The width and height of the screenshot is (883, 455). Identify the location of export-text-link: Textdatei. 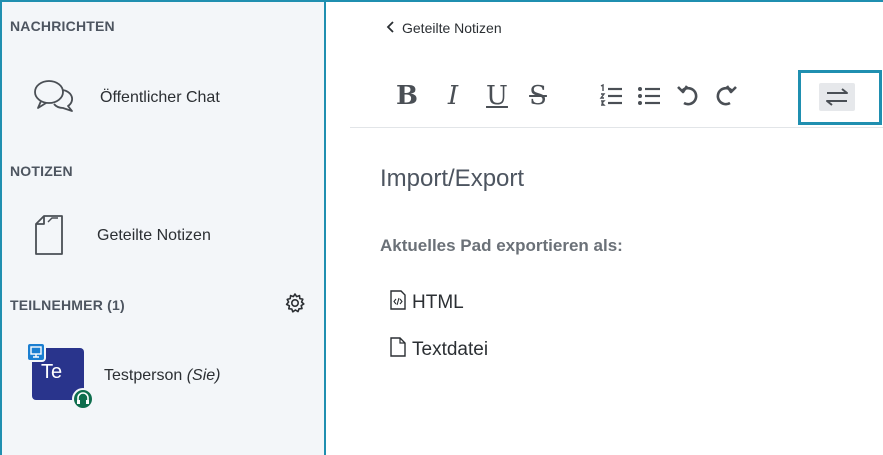
(439, 350).